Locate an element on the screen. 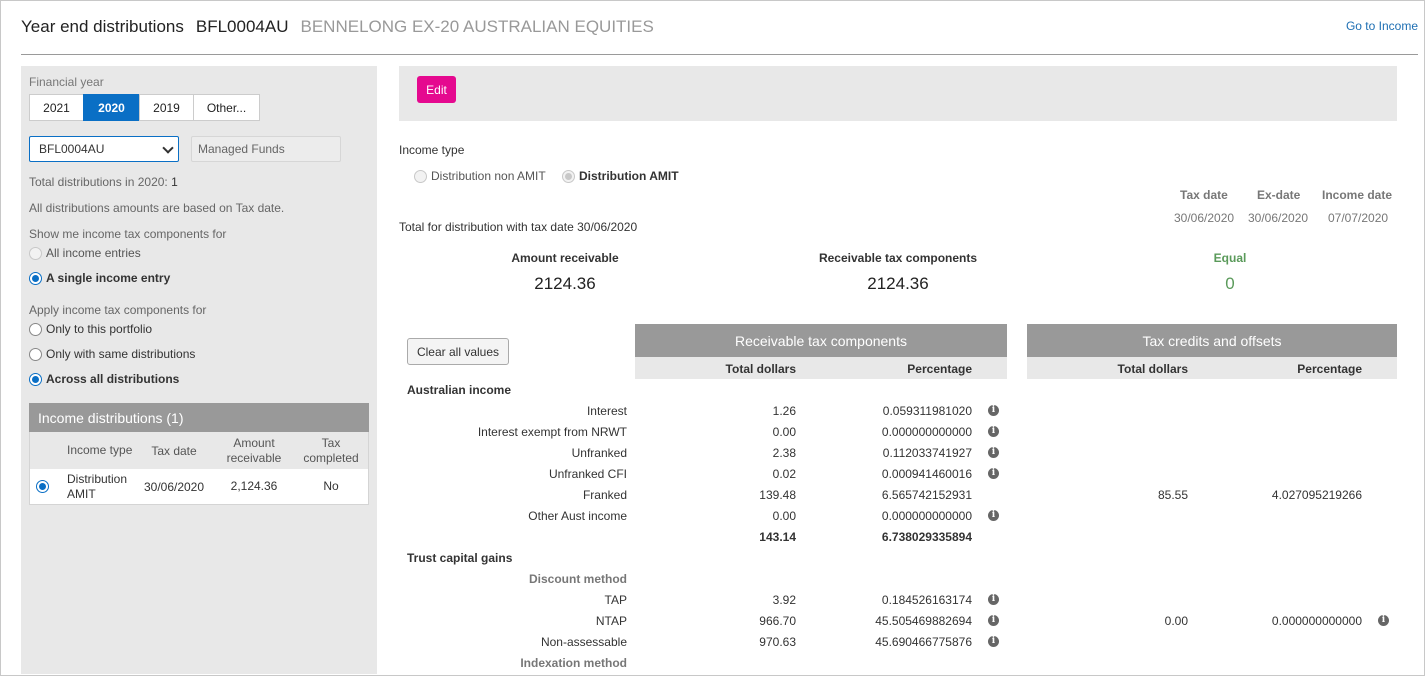 Image resolution: width=1425 pixels, height=676 pixels. row-label: TAP is located at coordinates (615, 600).